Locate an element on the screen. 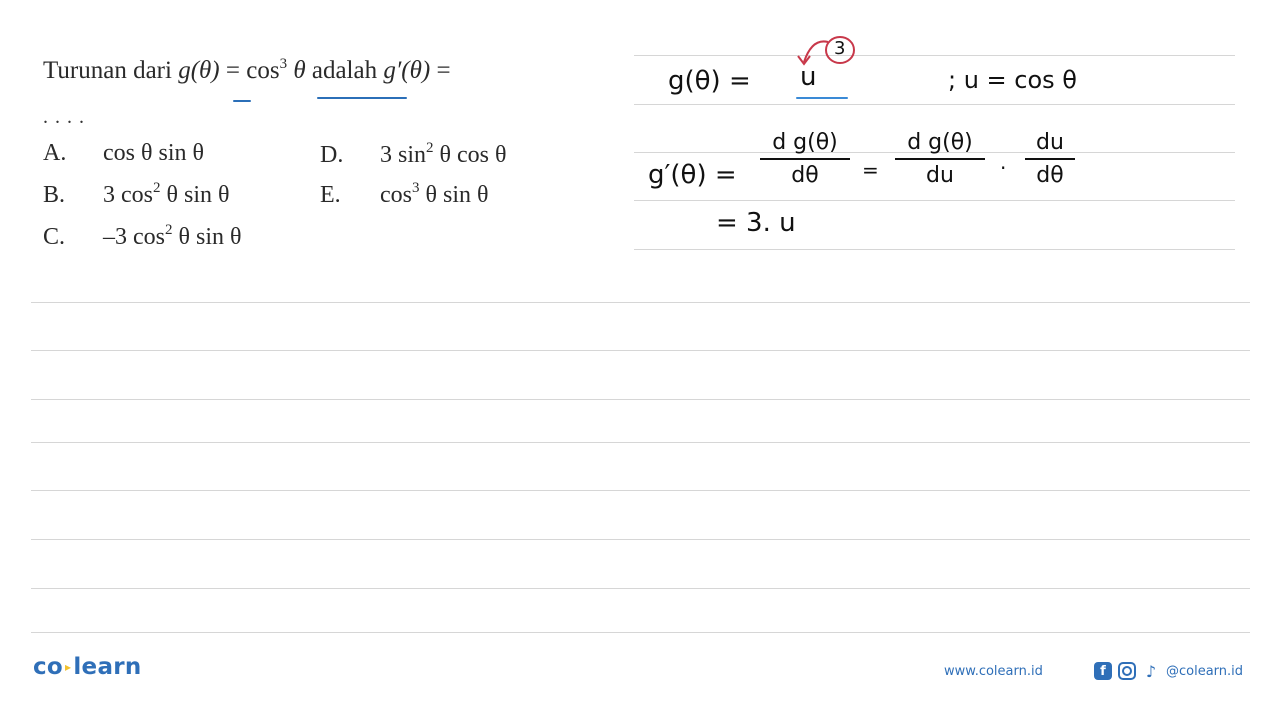 The height and width of the screenshot is (720, 1280). option-text: 3 sin is located at coordinates (403, 155).